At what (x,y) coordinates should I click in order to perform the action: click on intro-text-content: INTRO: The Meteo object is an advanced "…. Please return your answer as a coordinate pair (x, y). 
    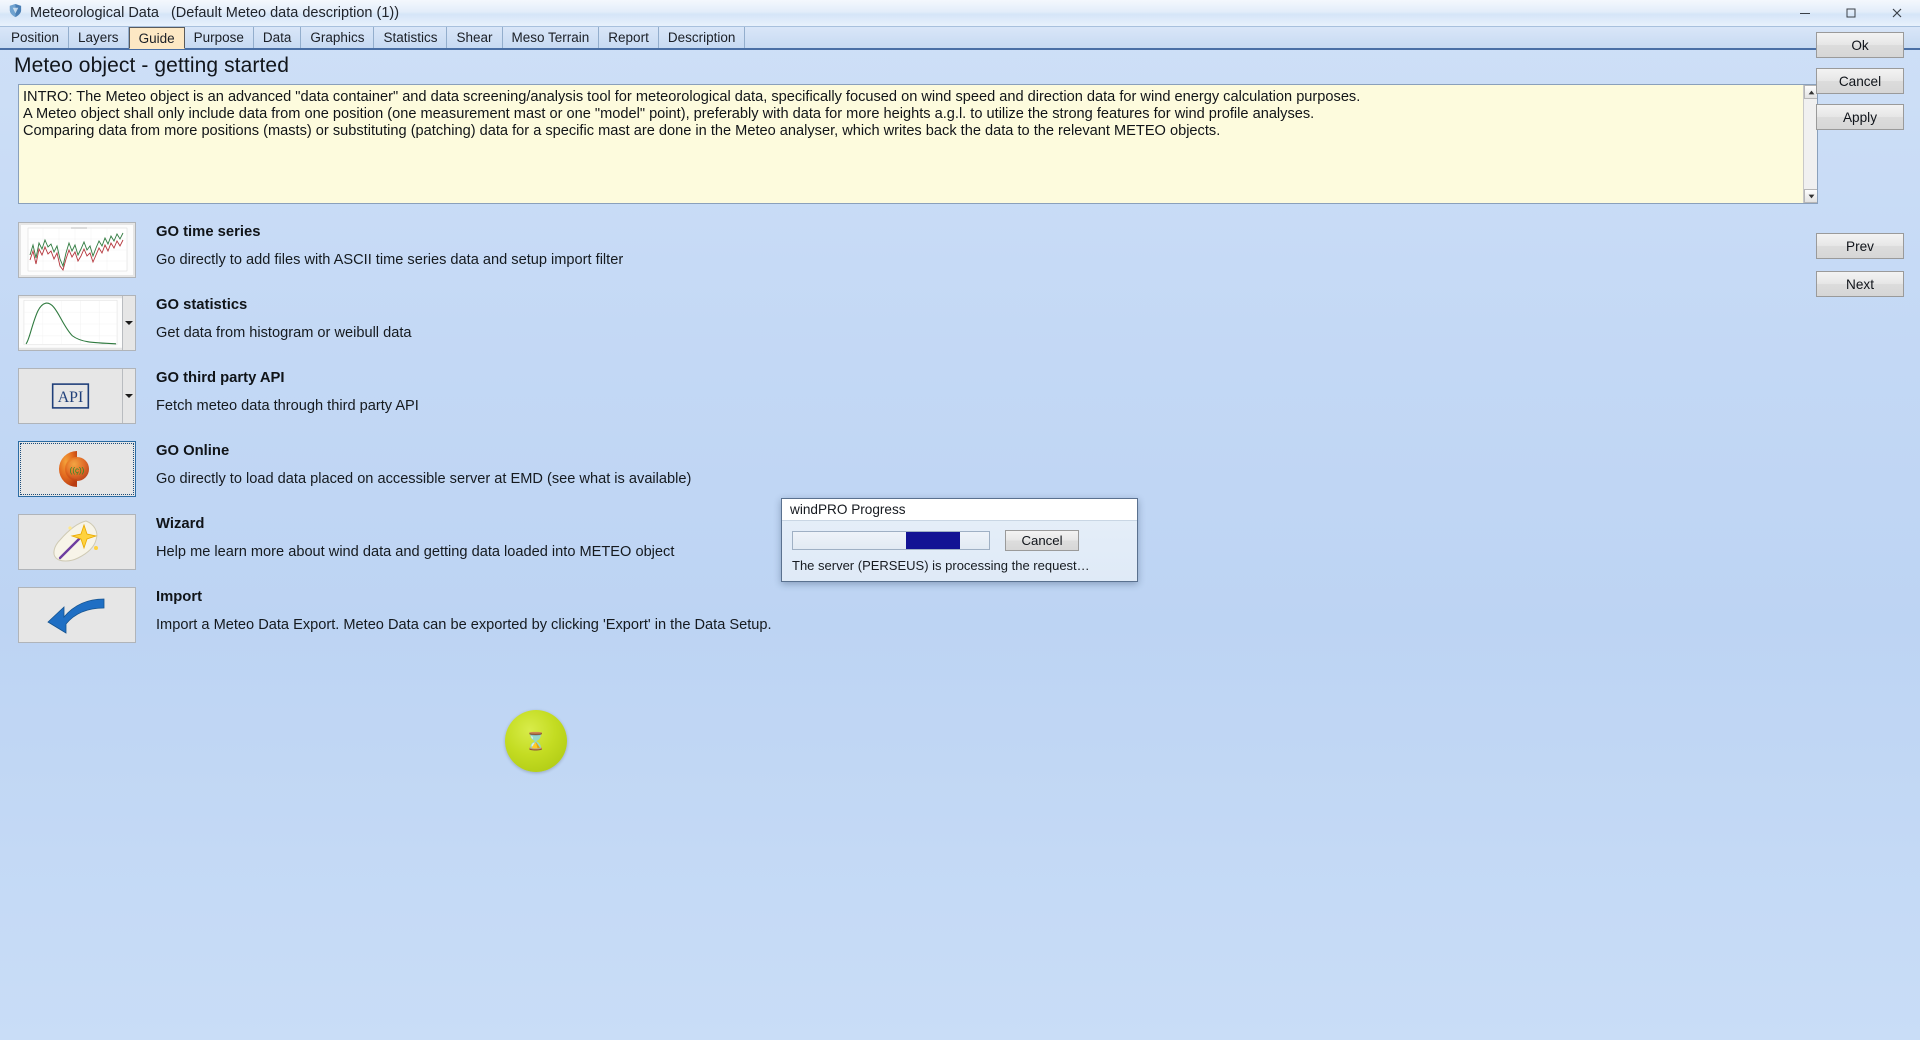
    Looking at the image, I should click on (918, 113).